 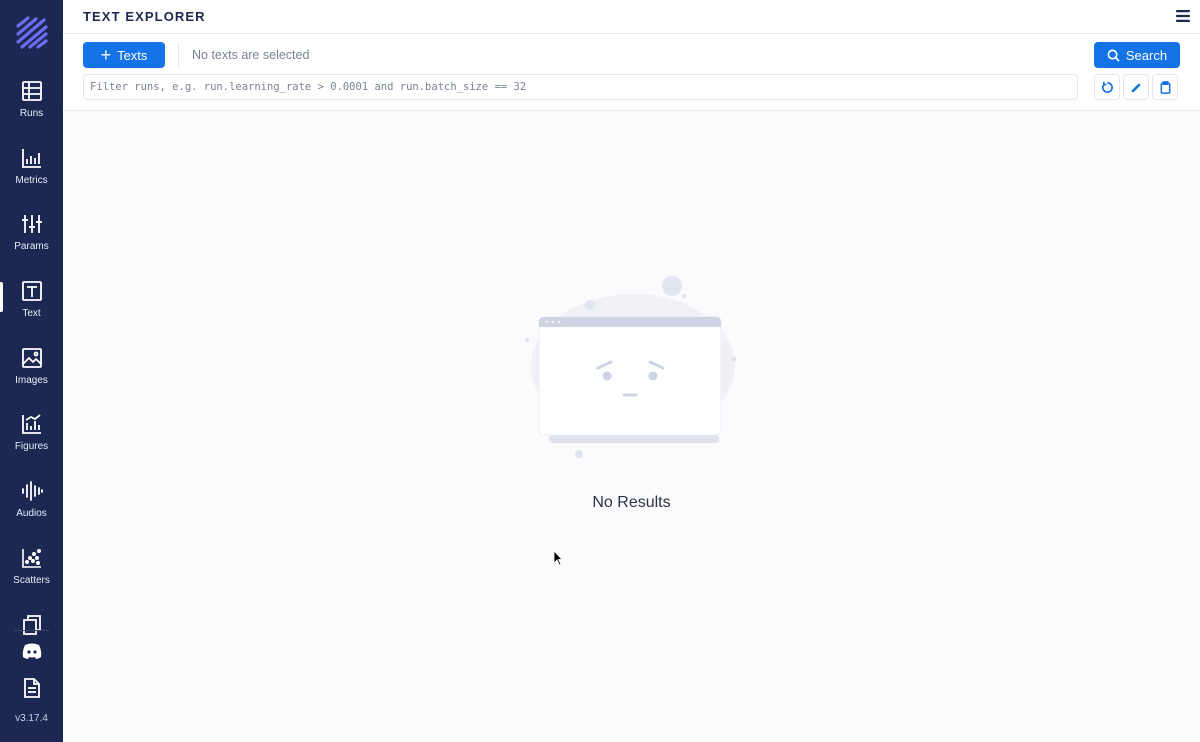 What do you see at coordinates (31, 313) in the screenshot?
I see `sidebar-item-label: Text` at bounding box center [31, 313].